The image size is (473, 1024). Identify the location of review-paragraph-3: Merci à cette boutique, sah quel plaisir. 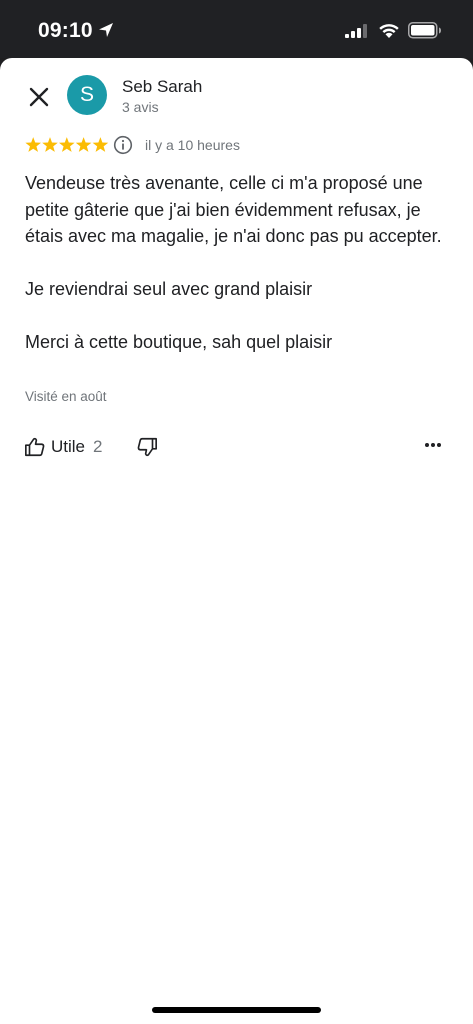
(179, 342).